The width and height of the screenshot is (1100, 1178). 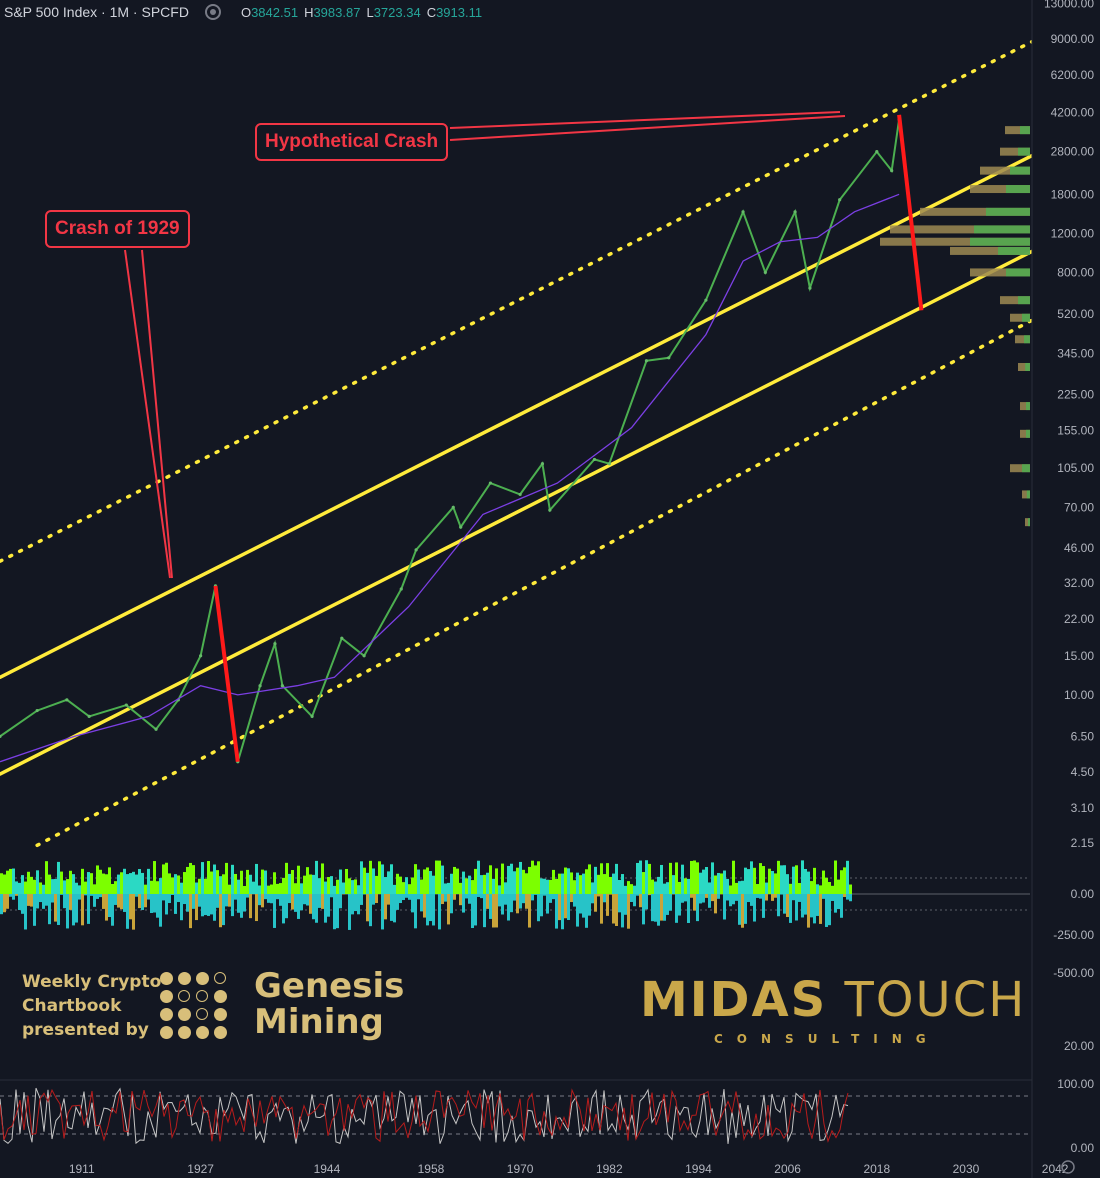 I want to click on x-tick-label: 2006, so click(x=787, y=1169).